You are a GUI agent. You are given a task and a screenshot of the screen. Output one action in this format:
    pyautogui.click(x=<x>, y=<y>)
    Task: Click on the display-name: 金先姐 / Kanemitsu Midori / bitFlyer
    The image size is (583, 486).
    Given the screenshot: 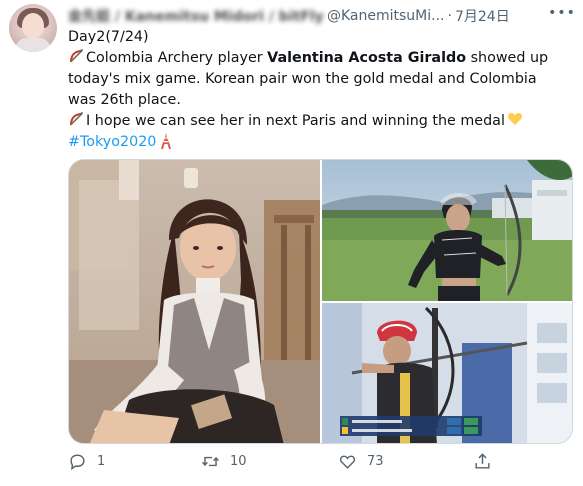 What is the action you would take?
    pyautogui.click(x=195, y=16)
    